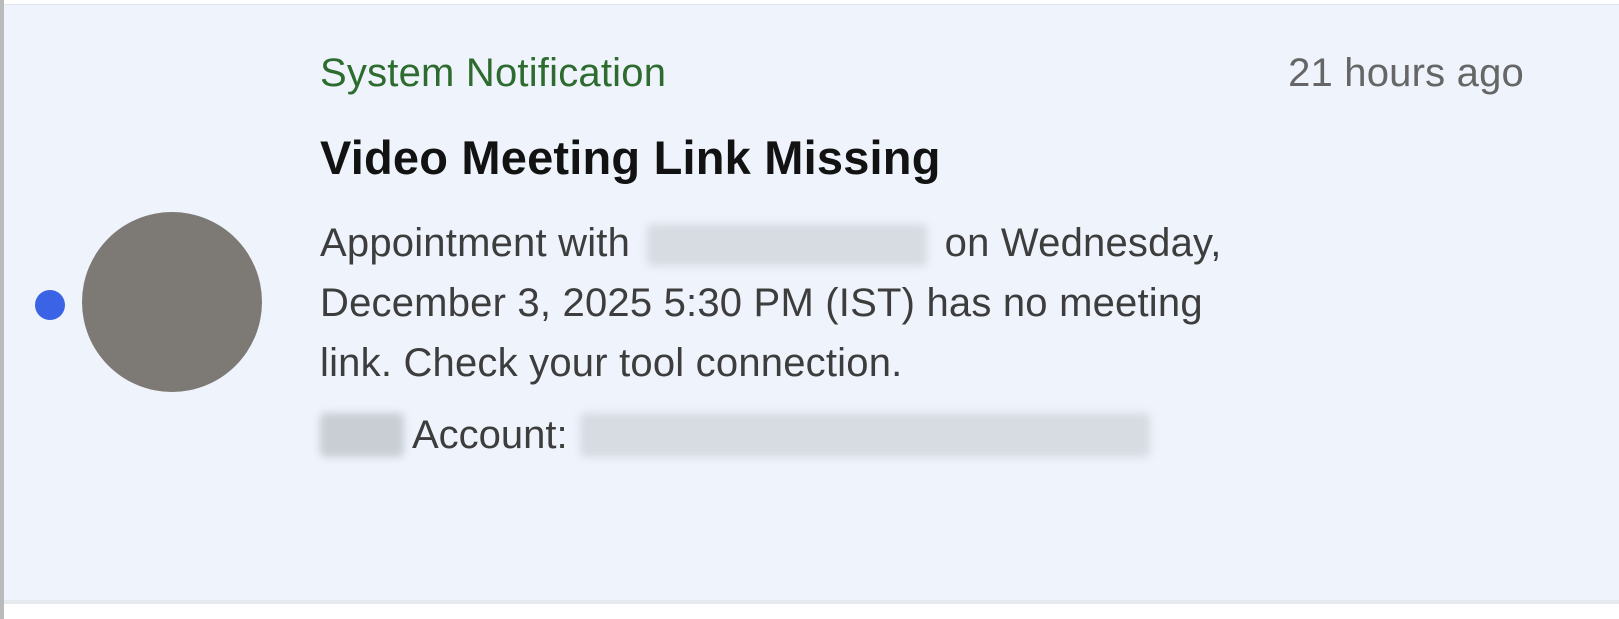  Describe the element at coordinates (481, 243) in the screenshot. I see `body-prefix: Appointment with` at that location.